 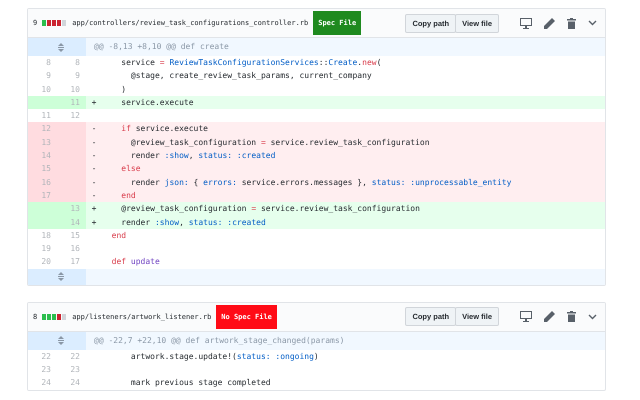 What do you see at coordinates (200, 383) in the screenshot?
I see `code-line: mark previous stage completed` at bounding box center [200, 383].